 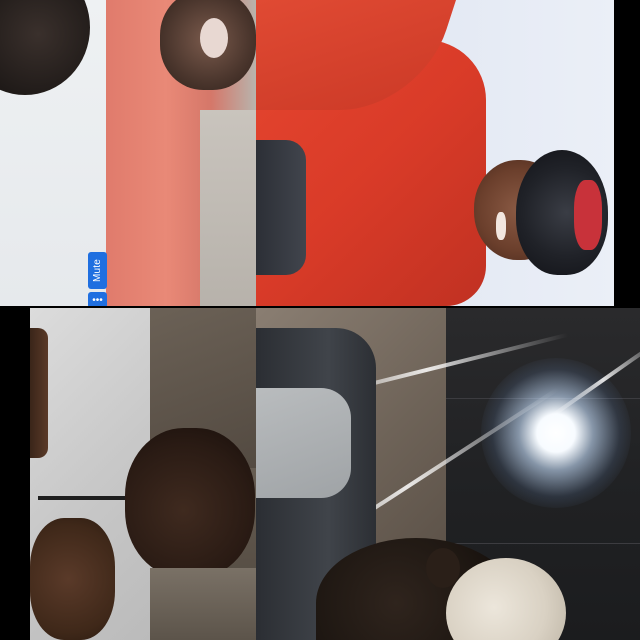 I want to click on more-options-icon: •••, so click(x=97, y=299).